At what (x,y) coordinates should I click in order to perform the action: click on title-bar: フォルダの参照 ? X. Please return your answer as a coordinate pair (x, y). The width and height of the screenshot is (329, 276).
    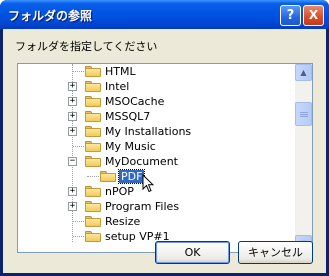
    Looking at the image, I should click on (164, 14).